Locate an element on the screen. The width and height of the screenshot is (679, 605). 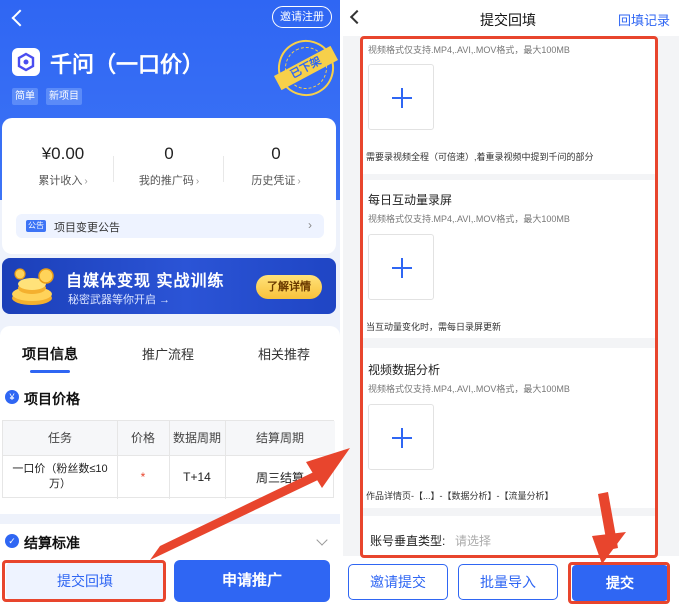
price-section-title: 项目价格 is located at coordinates (52, 399).